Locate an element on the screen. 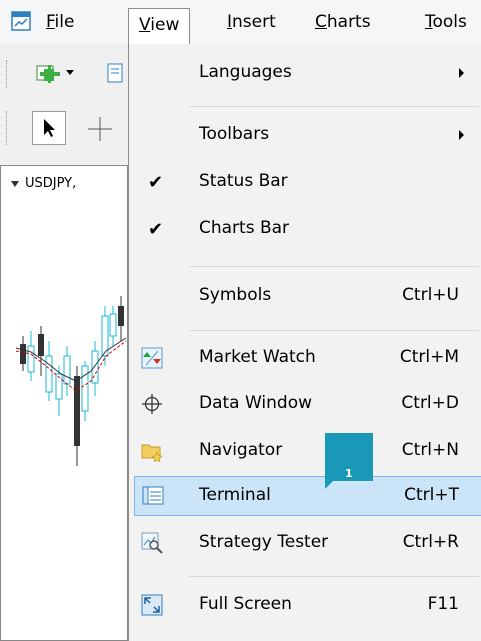  menu-file-rest: ile is located at coordinates (64, 22).